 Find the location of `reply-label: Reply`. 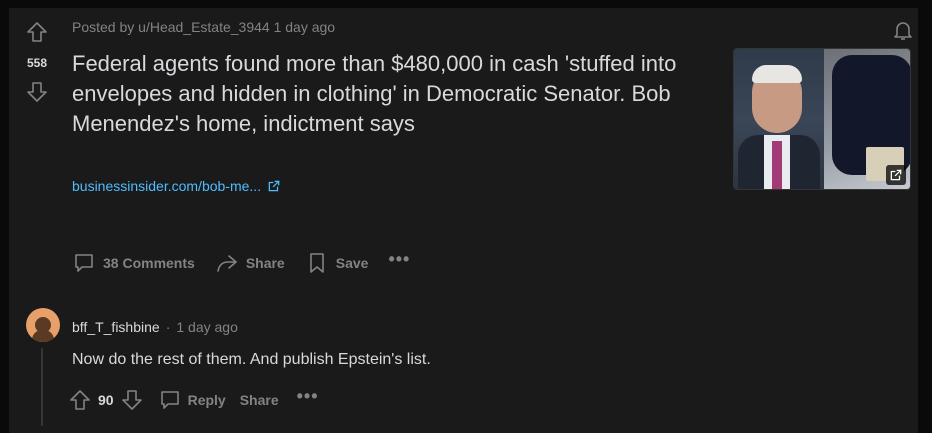

reply-label: Reply is located at coordinates (206, 400).